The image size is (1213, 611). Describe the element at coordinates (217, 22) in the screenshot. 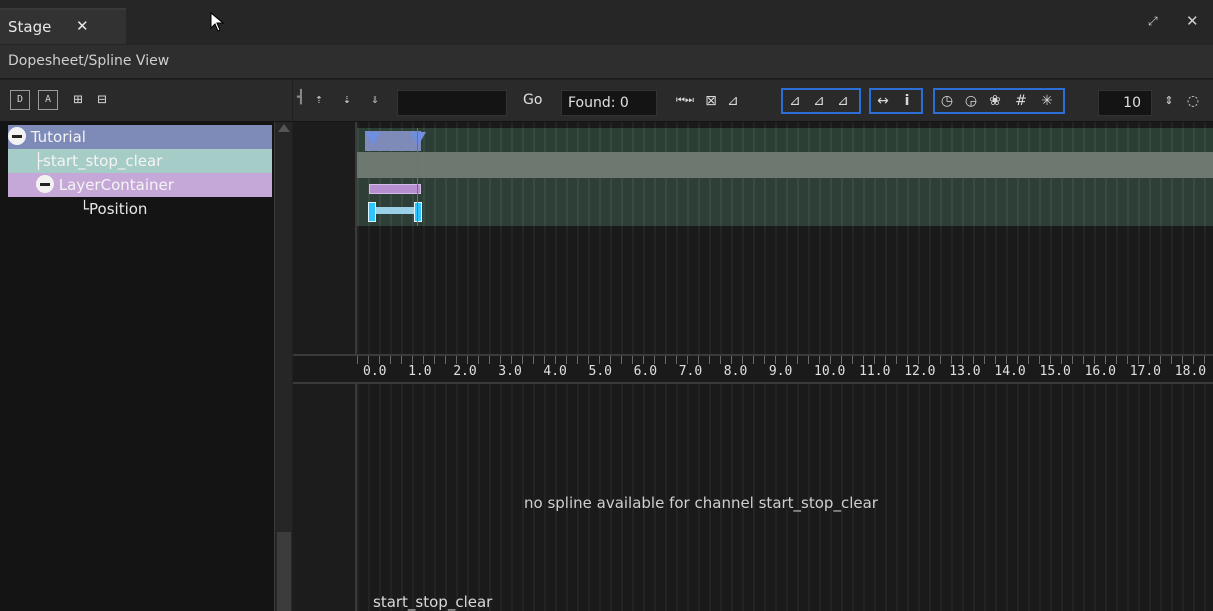

I see `mouse-cursor-icon` at that location.